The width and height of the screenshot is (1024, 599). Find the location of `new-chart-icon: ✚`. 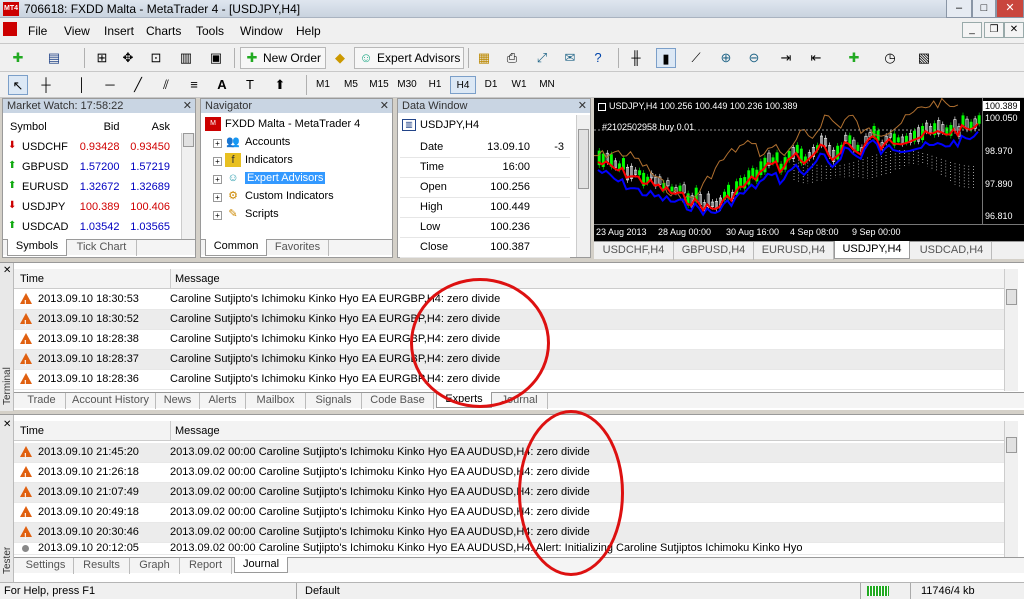

new-chart-icon: ✚ is located at coordinates (18, 58).